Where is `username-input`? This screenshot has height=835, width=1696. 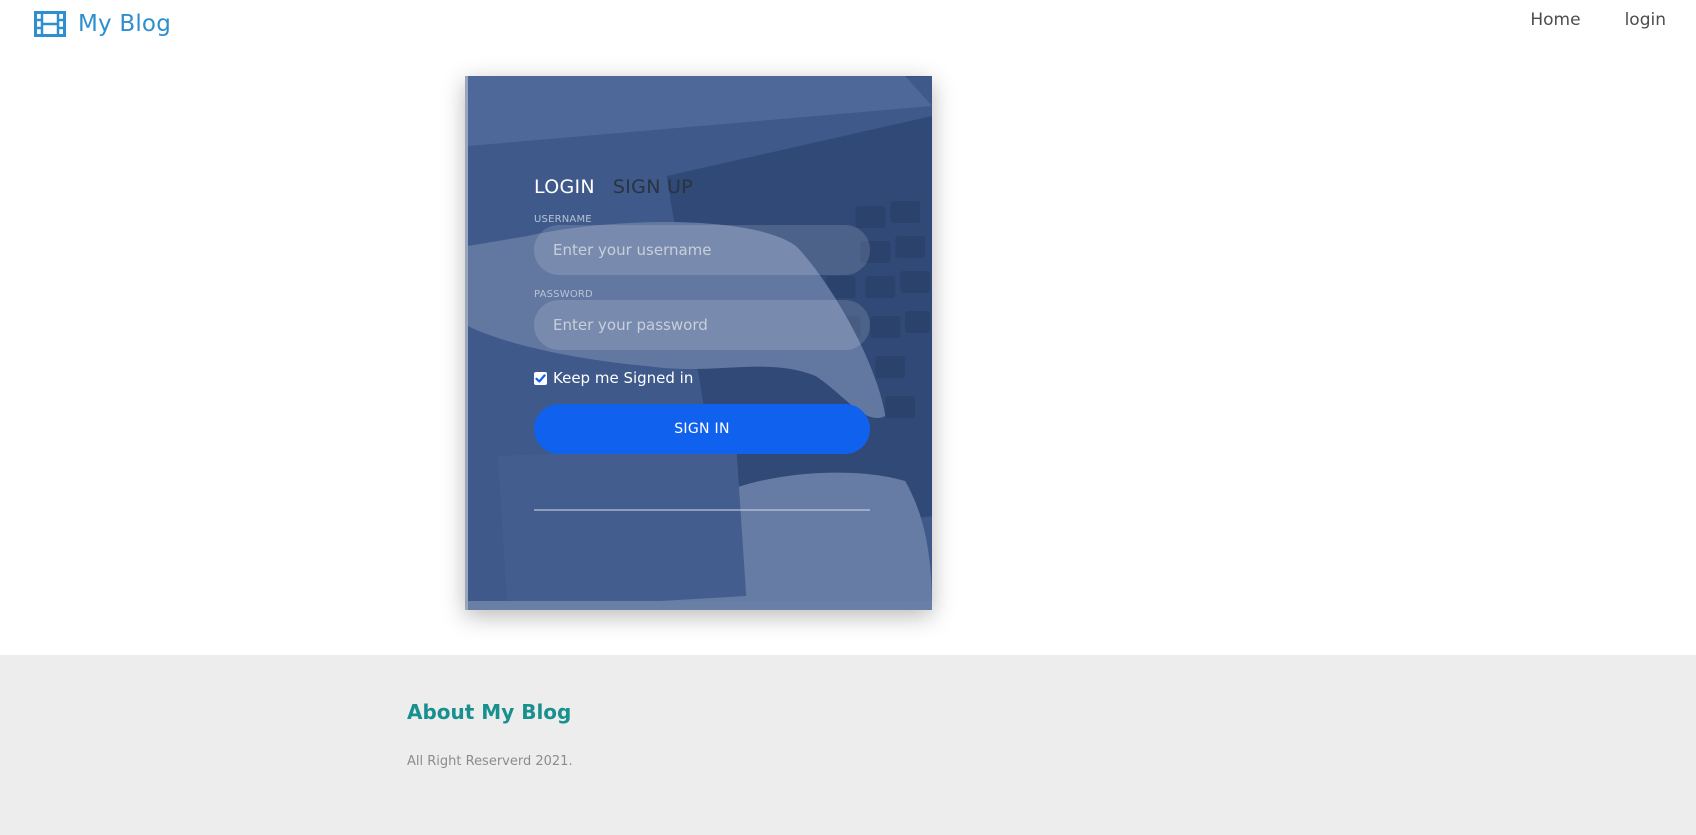
username-input is located at coordinates (702, 250).